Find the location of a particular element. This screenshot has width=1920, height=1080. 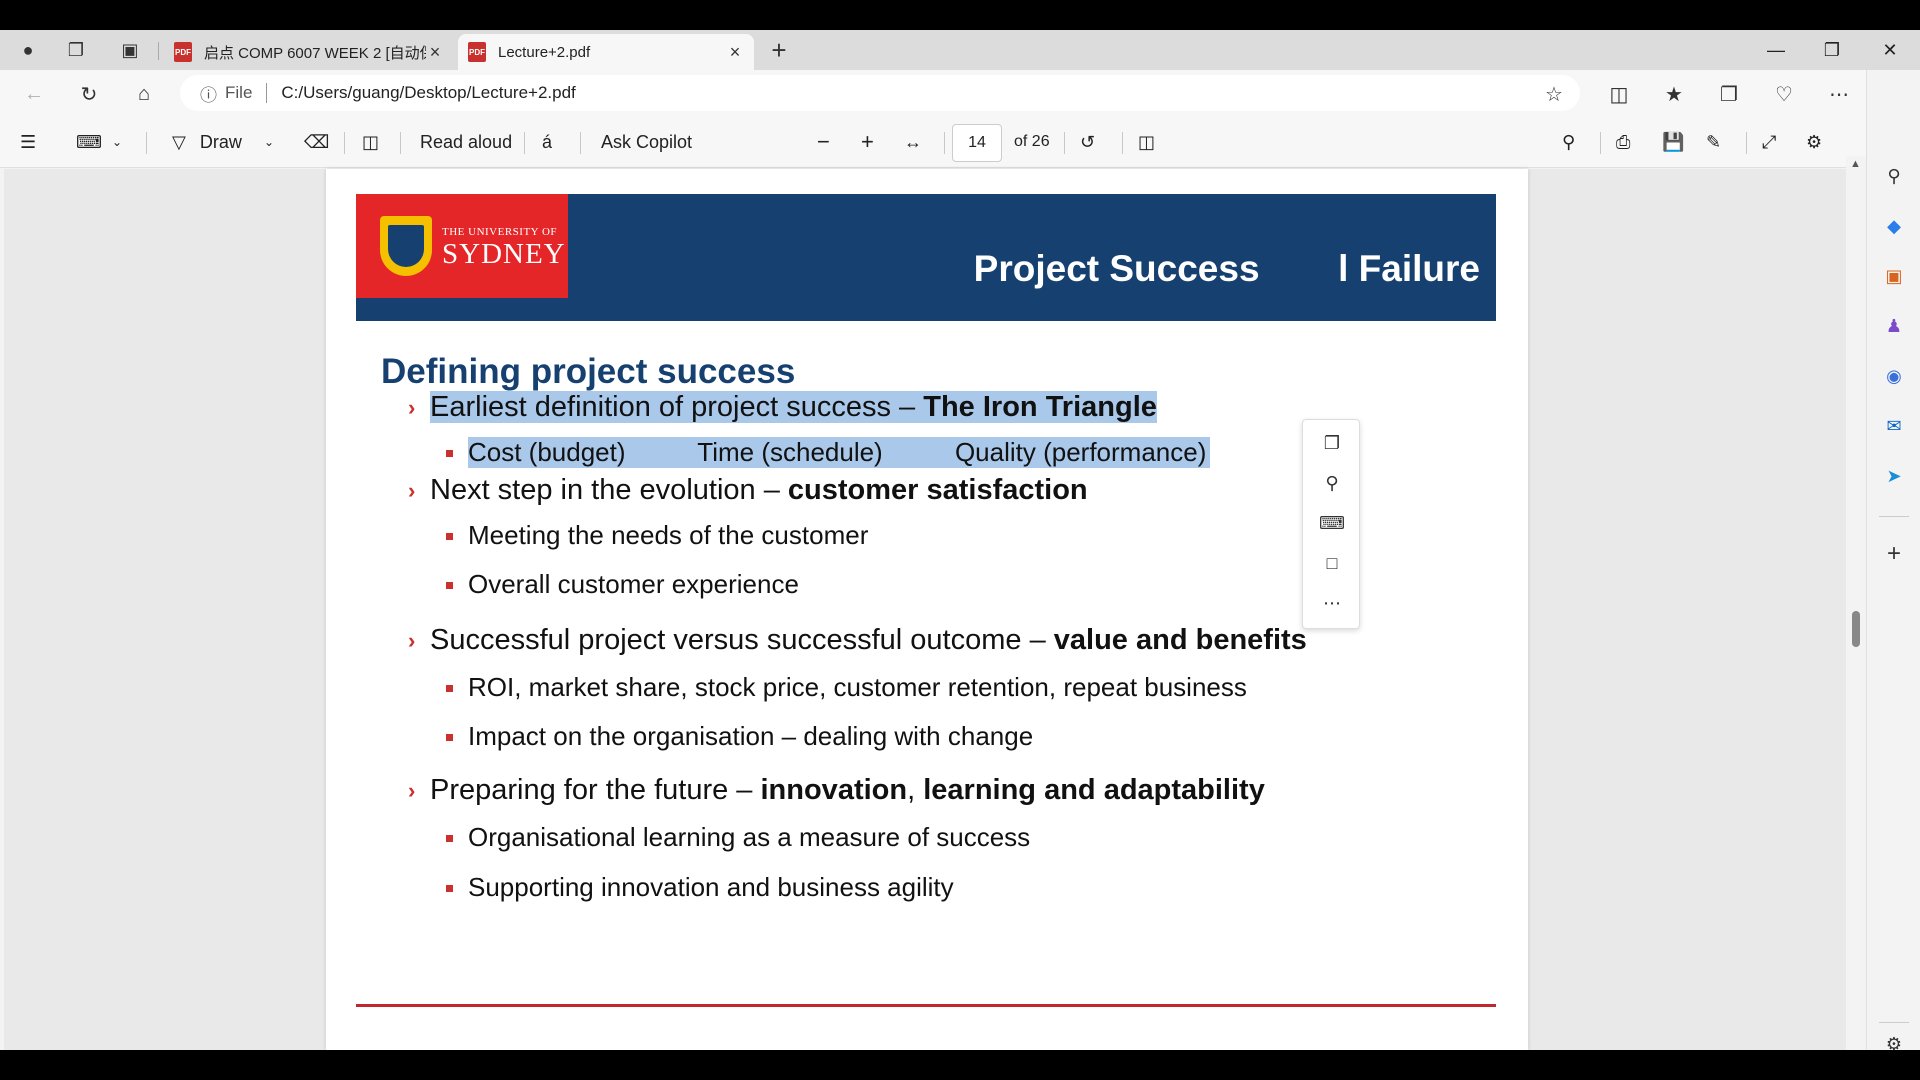

m365-icon: ◉ is located at coordinates (1894, 376).